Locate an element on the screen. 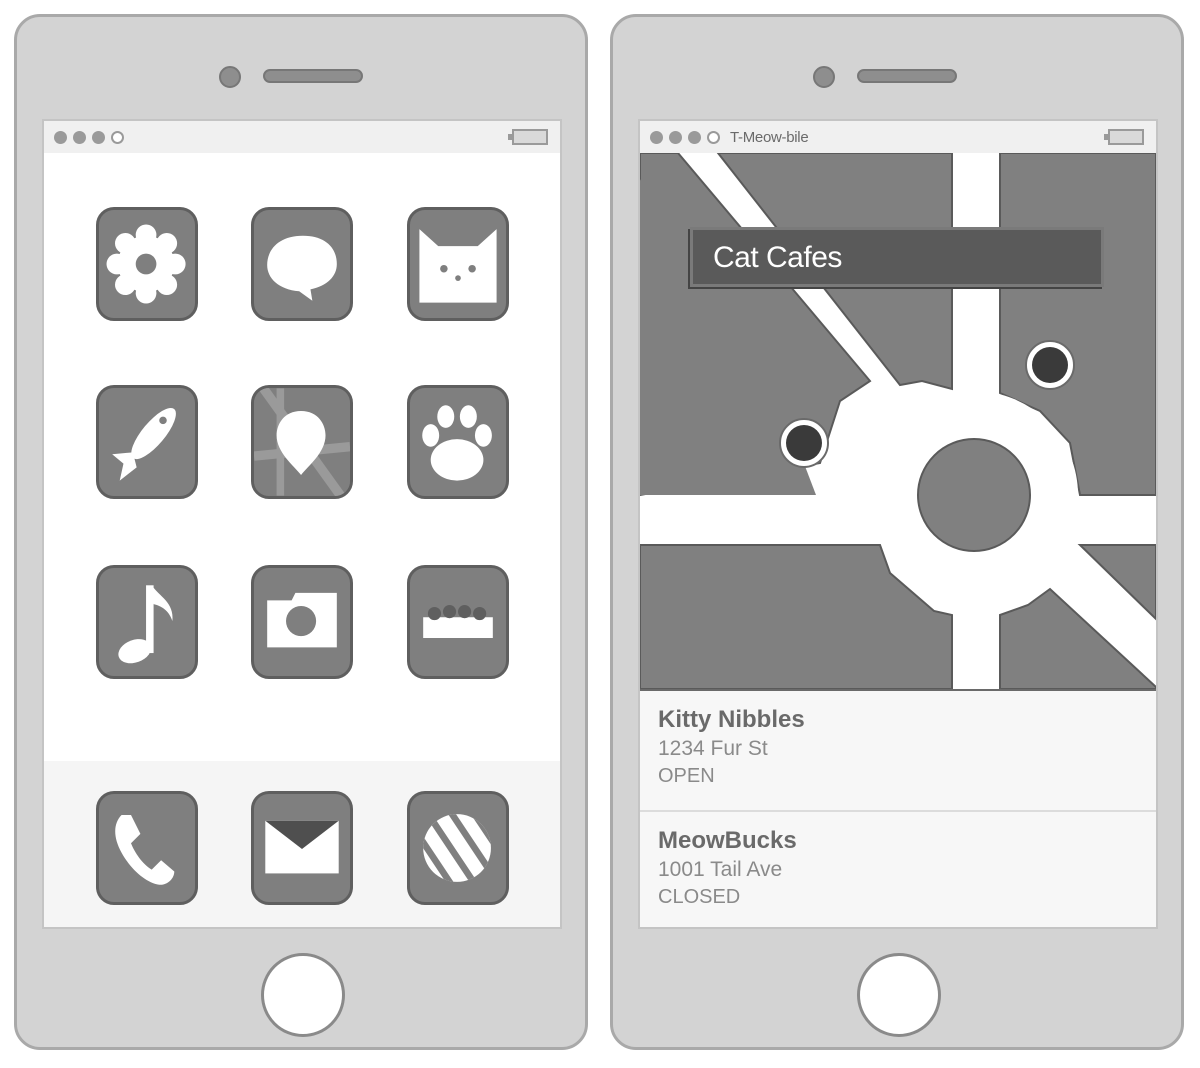  food-bowl-icon is located at coordinates (458, 621).